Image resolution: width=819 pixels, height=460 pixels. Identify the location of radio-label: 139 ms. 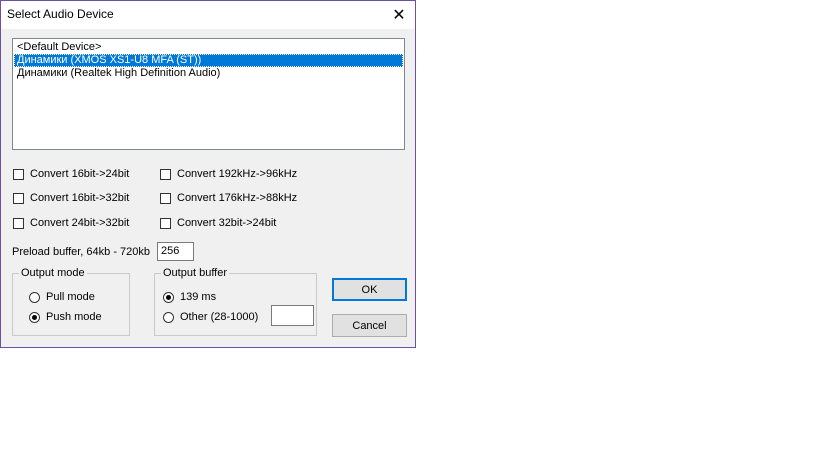
(198, 297).